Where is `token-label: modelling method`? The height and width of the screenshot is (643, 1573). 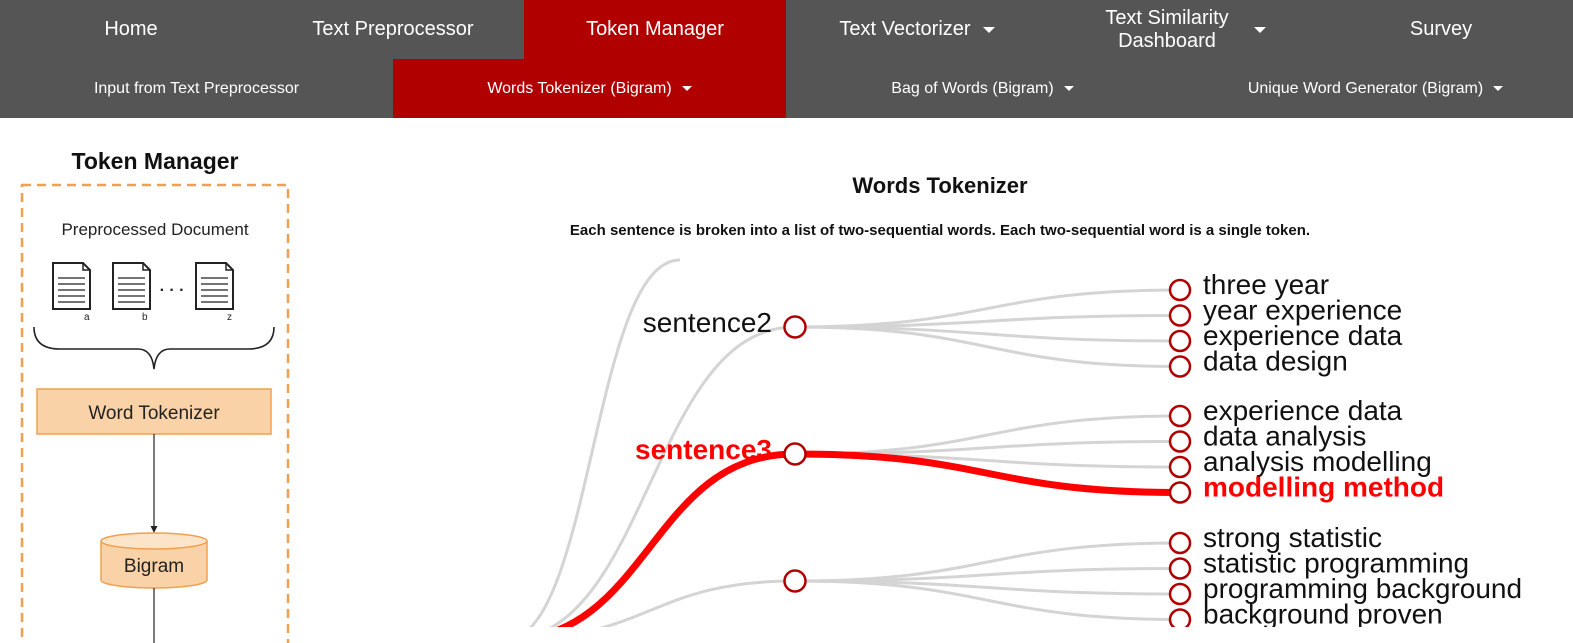 token-label: modelling method is located at coordinates (1323, 487).